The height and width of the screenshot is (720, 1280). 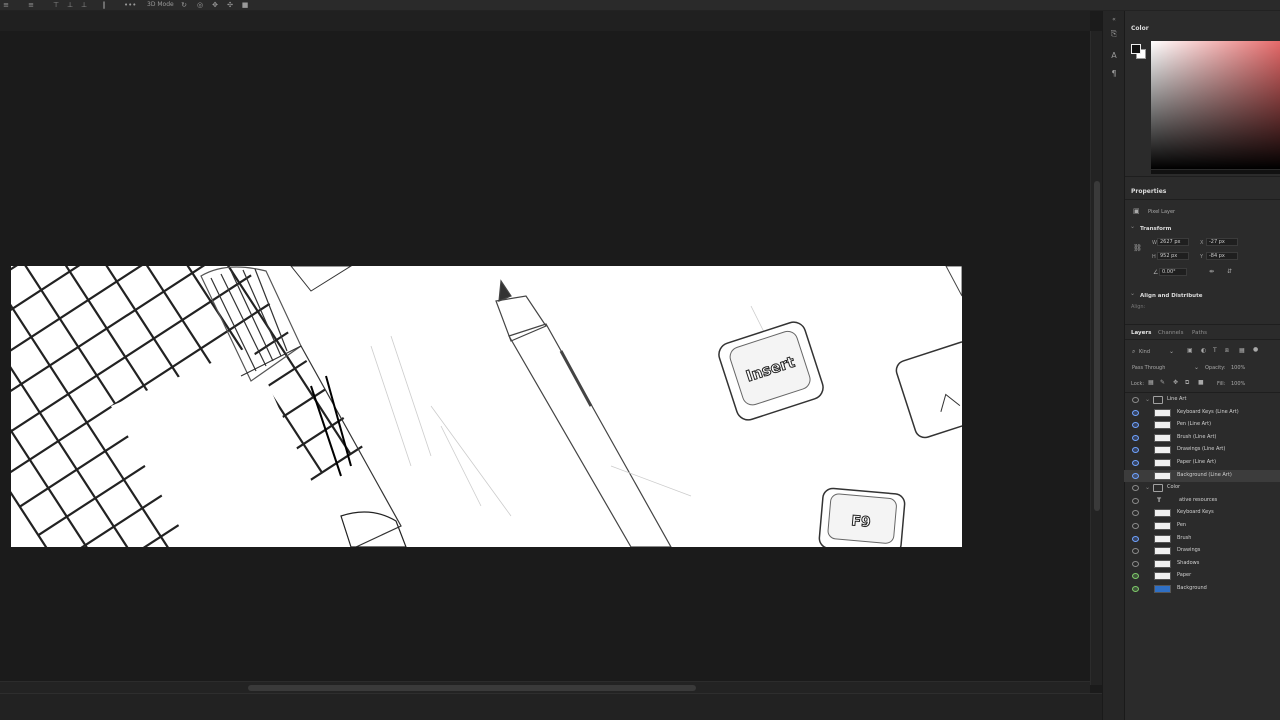 What do you see at coordinates (1144, 352) in the screenshot?
I see `filter-kind-label: Kind` at bounding box center [1144, 352].